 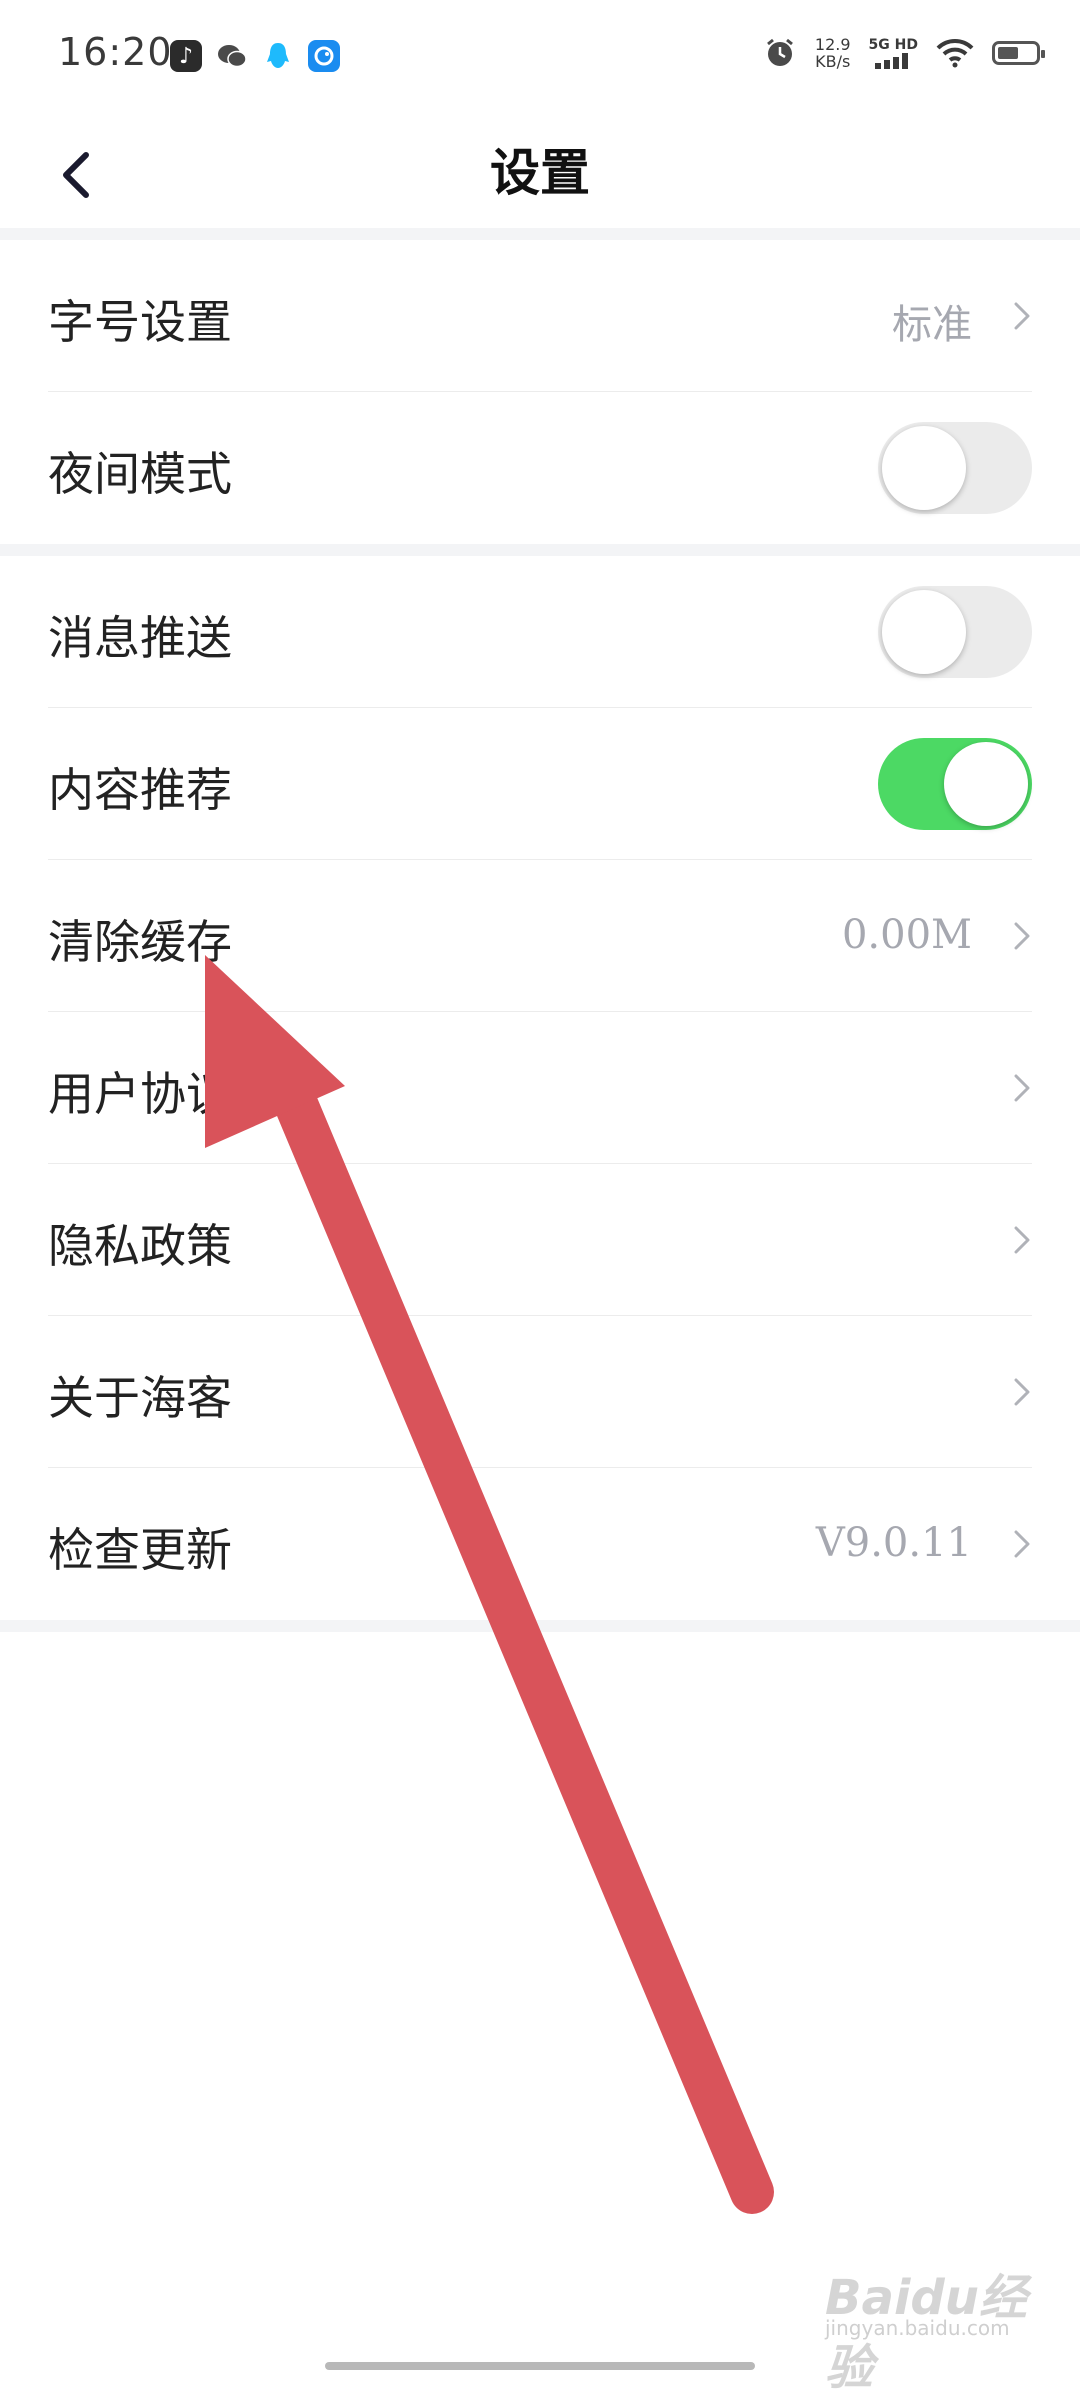 What do you see at coordinates (186, 56) in the screenshot?
I see `music-app-icon: ♪` at bounding box center [186, 56].